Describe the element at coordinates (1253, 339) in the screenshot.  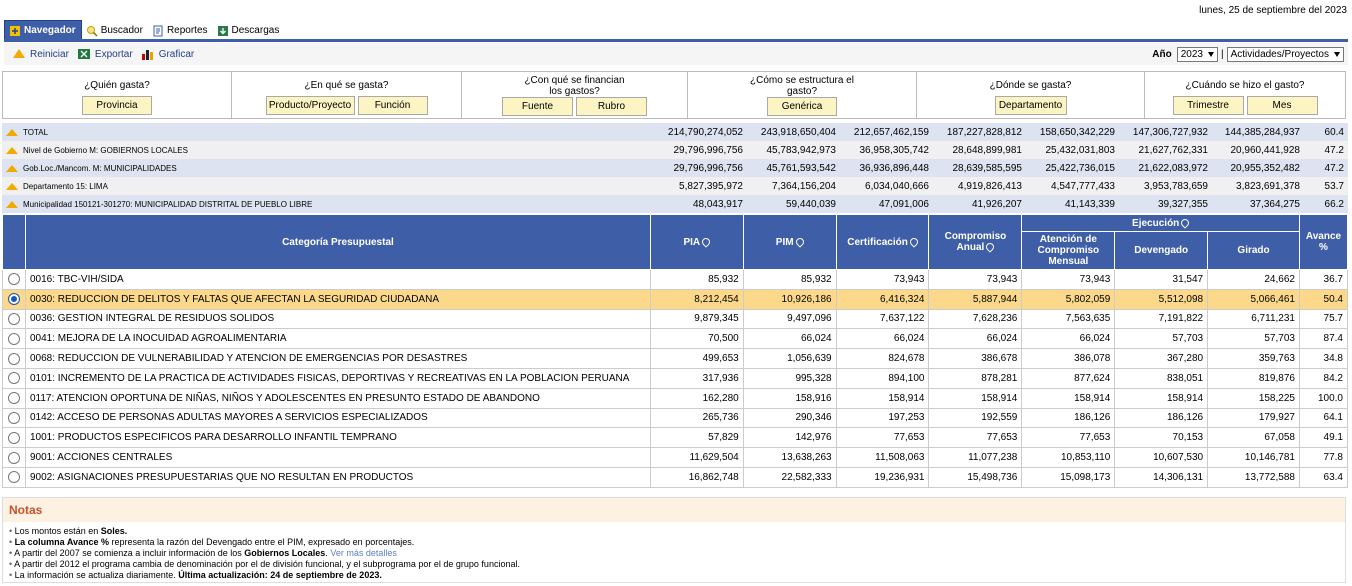
I see `table-cell: 57,703` at that location.